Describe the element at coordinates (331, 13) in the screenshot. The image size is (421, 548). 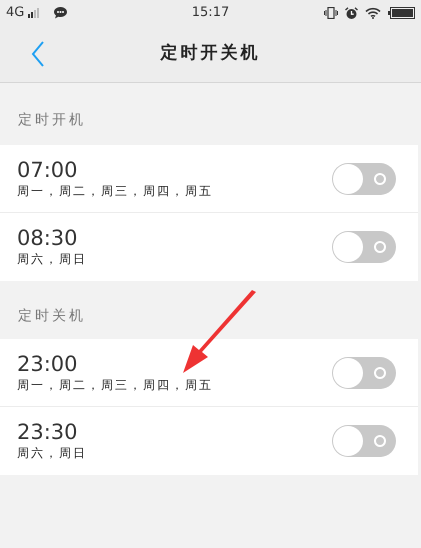
I see `vibrate-icon` at that location.